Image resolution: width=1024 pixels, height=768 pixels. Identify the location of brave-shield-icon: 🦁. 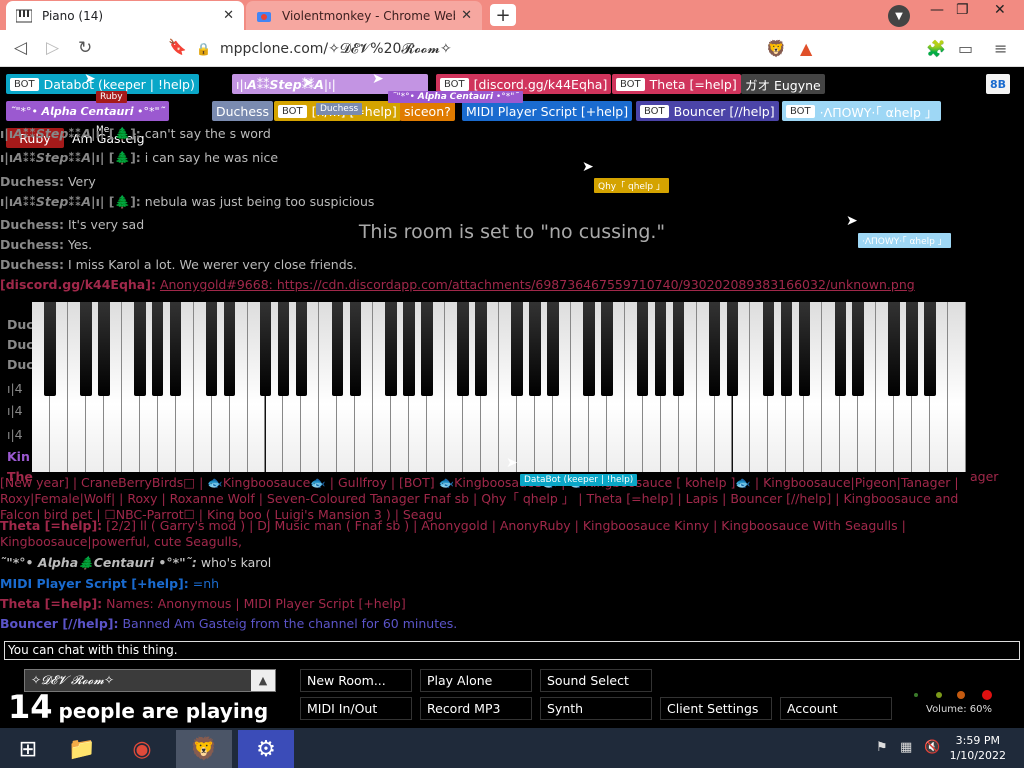
(776, 48).